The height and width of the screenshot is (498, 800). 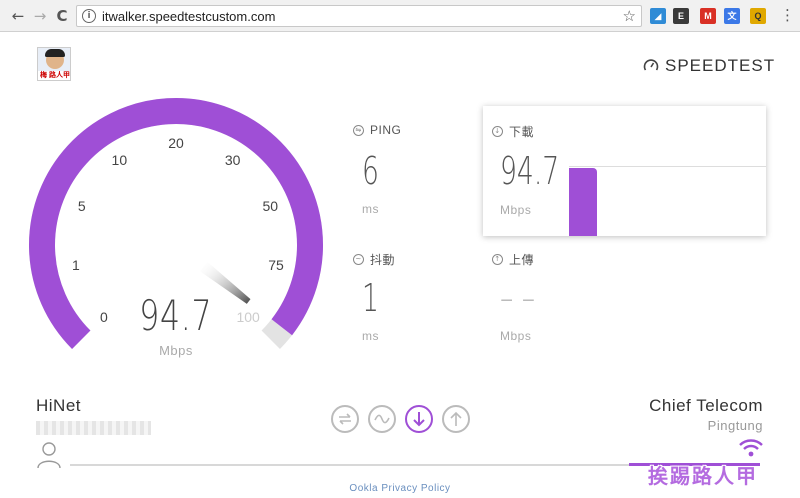 I want to click on gmail-icon: M, so click(x=708, y=16).